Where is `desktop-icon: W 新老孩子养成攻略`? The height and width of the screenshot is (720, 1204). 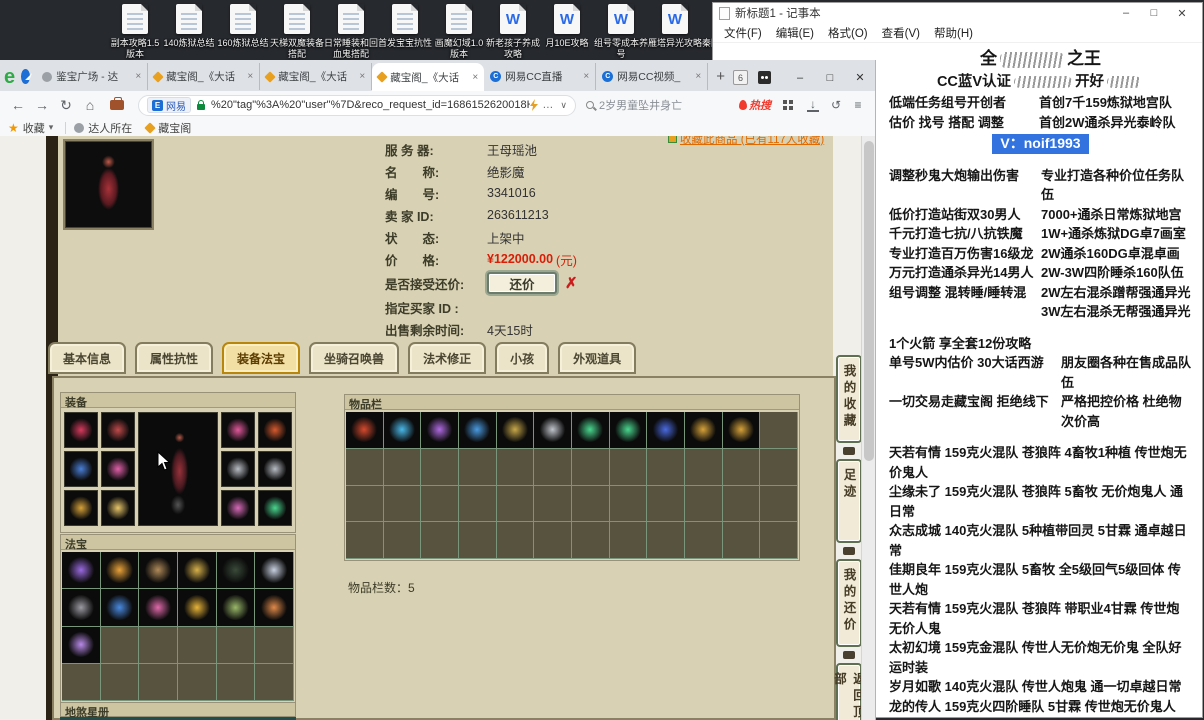
desktop-icon: W 新老孩子养成攻略 is located at coordinates (513, 32).